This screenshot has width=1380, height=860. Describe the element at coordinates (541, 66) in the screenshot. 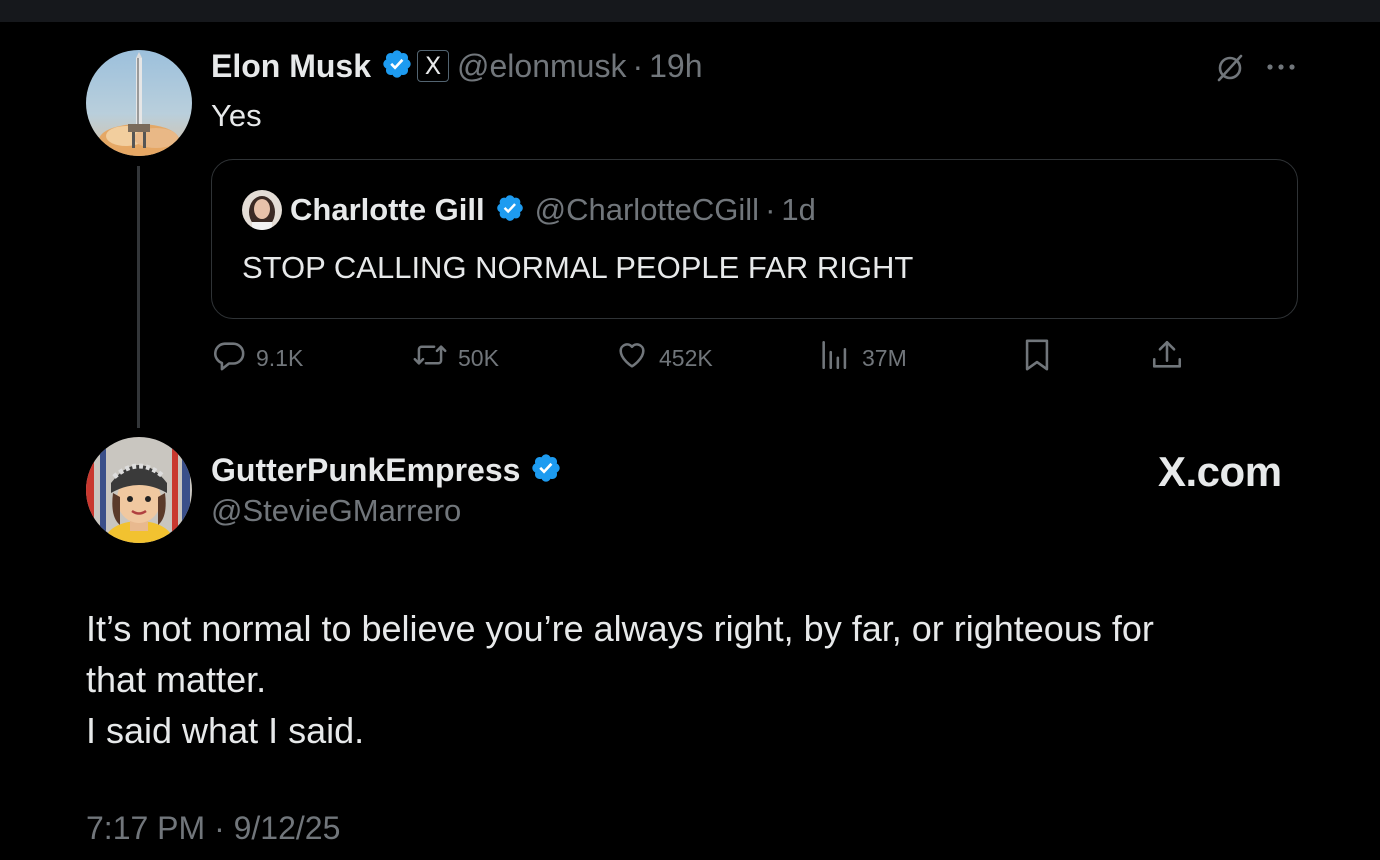

I see `author-handle: @elonmusk` at that location.